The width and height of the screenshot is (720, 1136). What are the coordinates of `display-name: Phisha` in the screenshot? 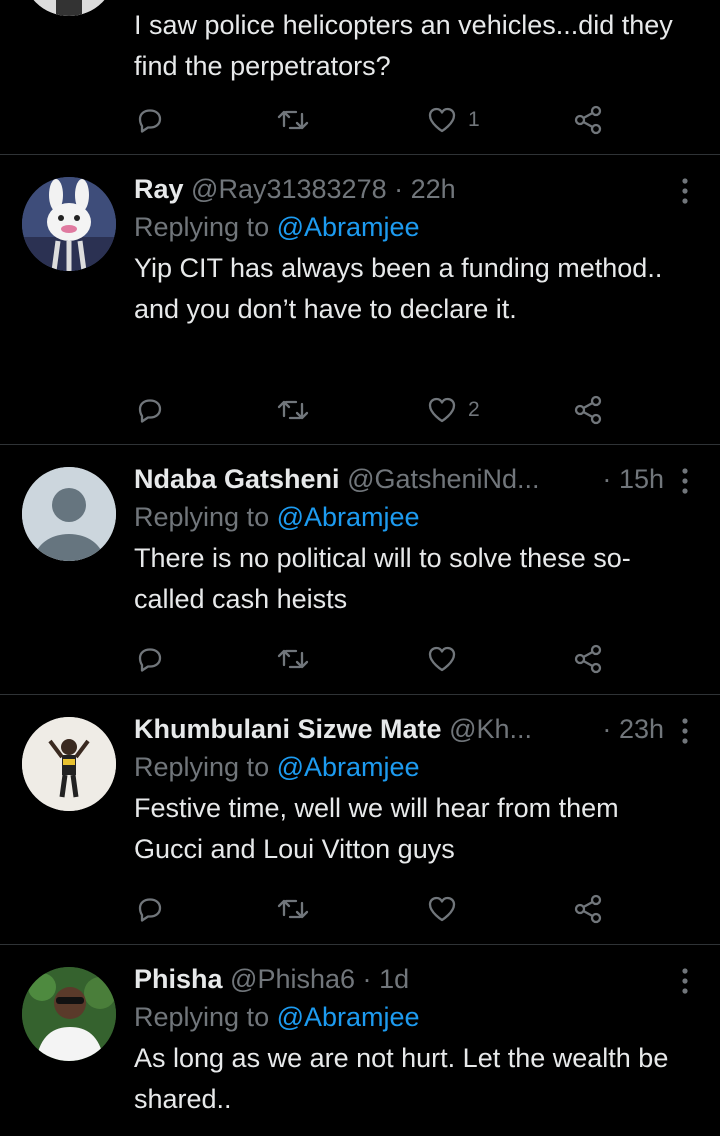 It's located at (178, 979).